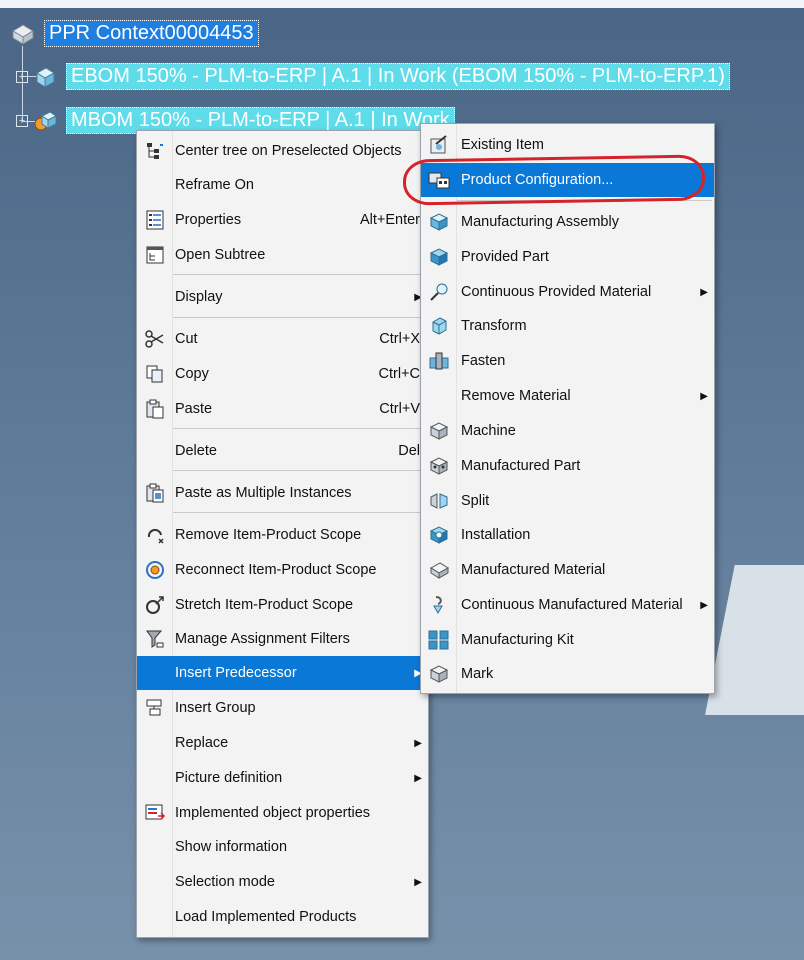  I want to click on ppr-context-icon, so click(23, 34).